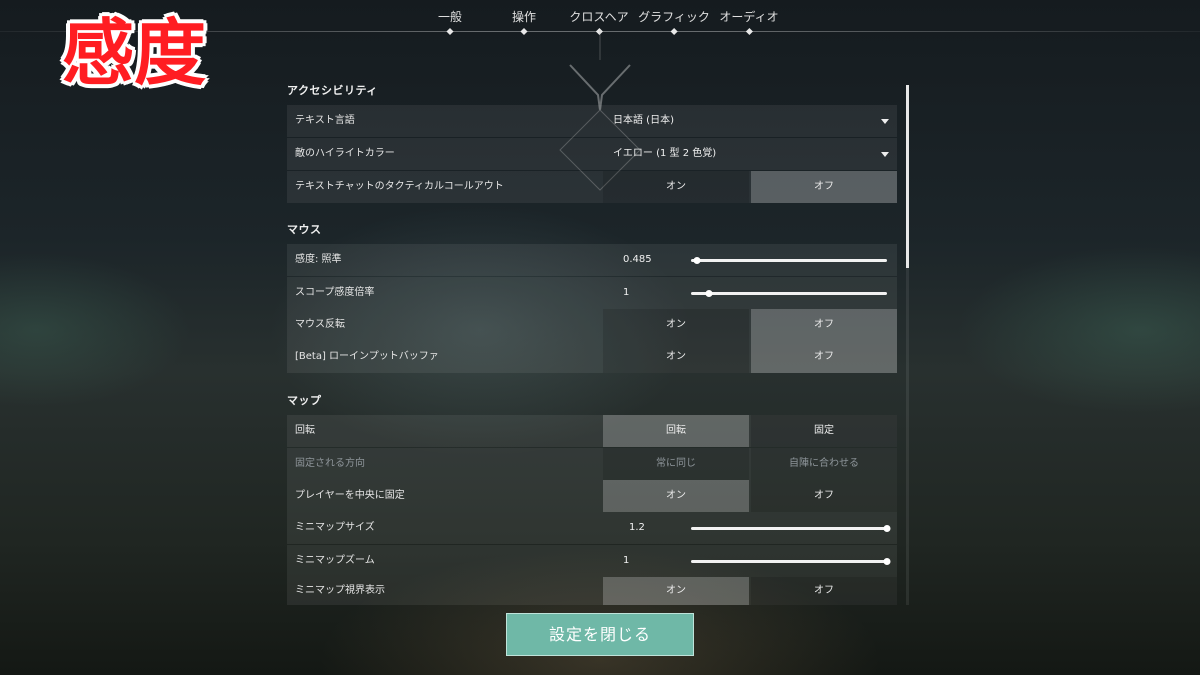 The height and width of the screenshot is (675, 1200). Describe the element at coordinates (592, 431) in the screenshot. I see `setting-row-map-rotate: 回転 回転 固定` at that location.